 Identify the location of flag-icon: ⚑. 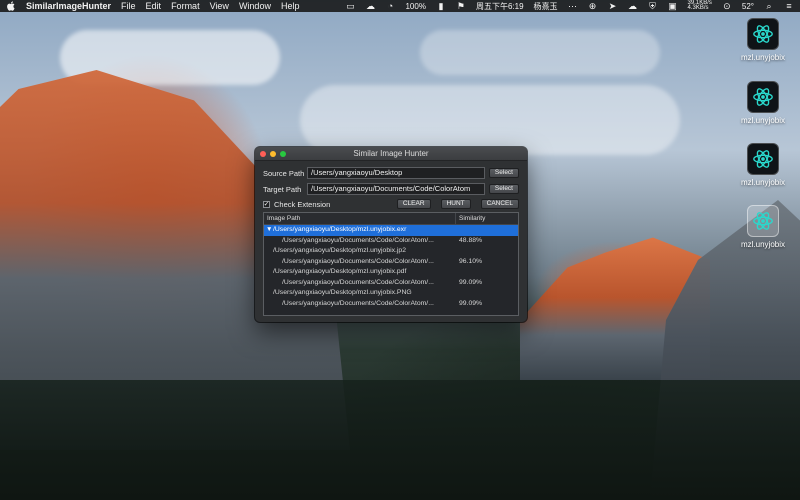
(461, 6).